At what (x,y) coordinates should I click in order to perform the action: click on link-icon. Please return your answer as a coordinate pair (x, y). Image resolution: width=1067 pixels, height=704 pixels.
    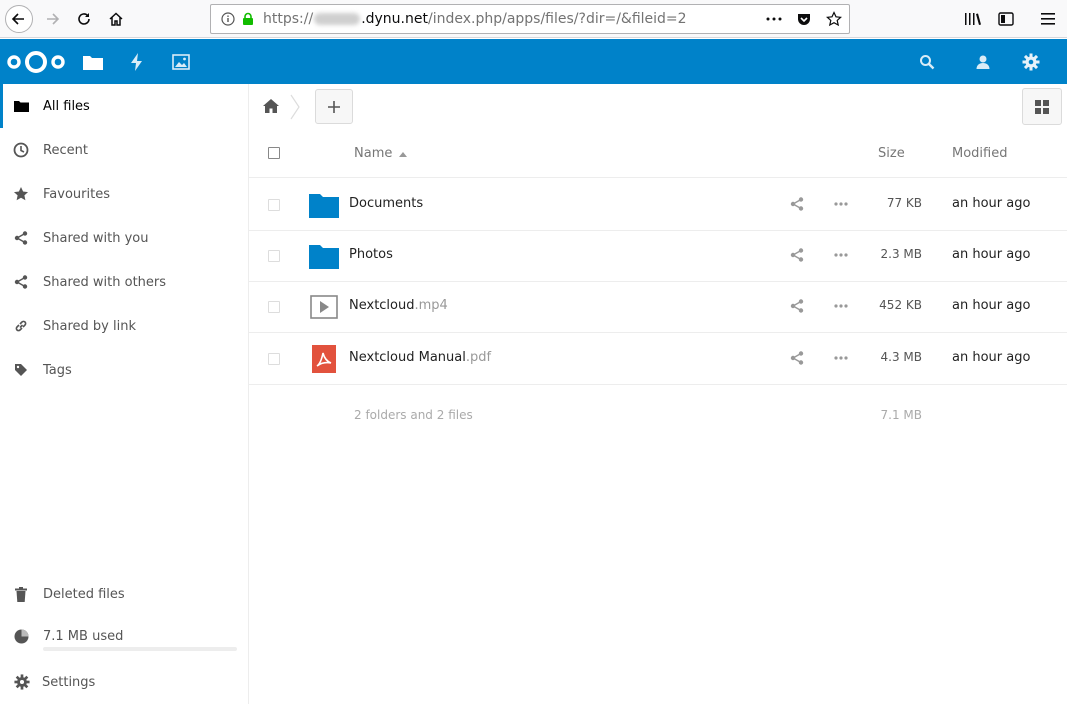
    Looking at the image, I should click on (21, 326).